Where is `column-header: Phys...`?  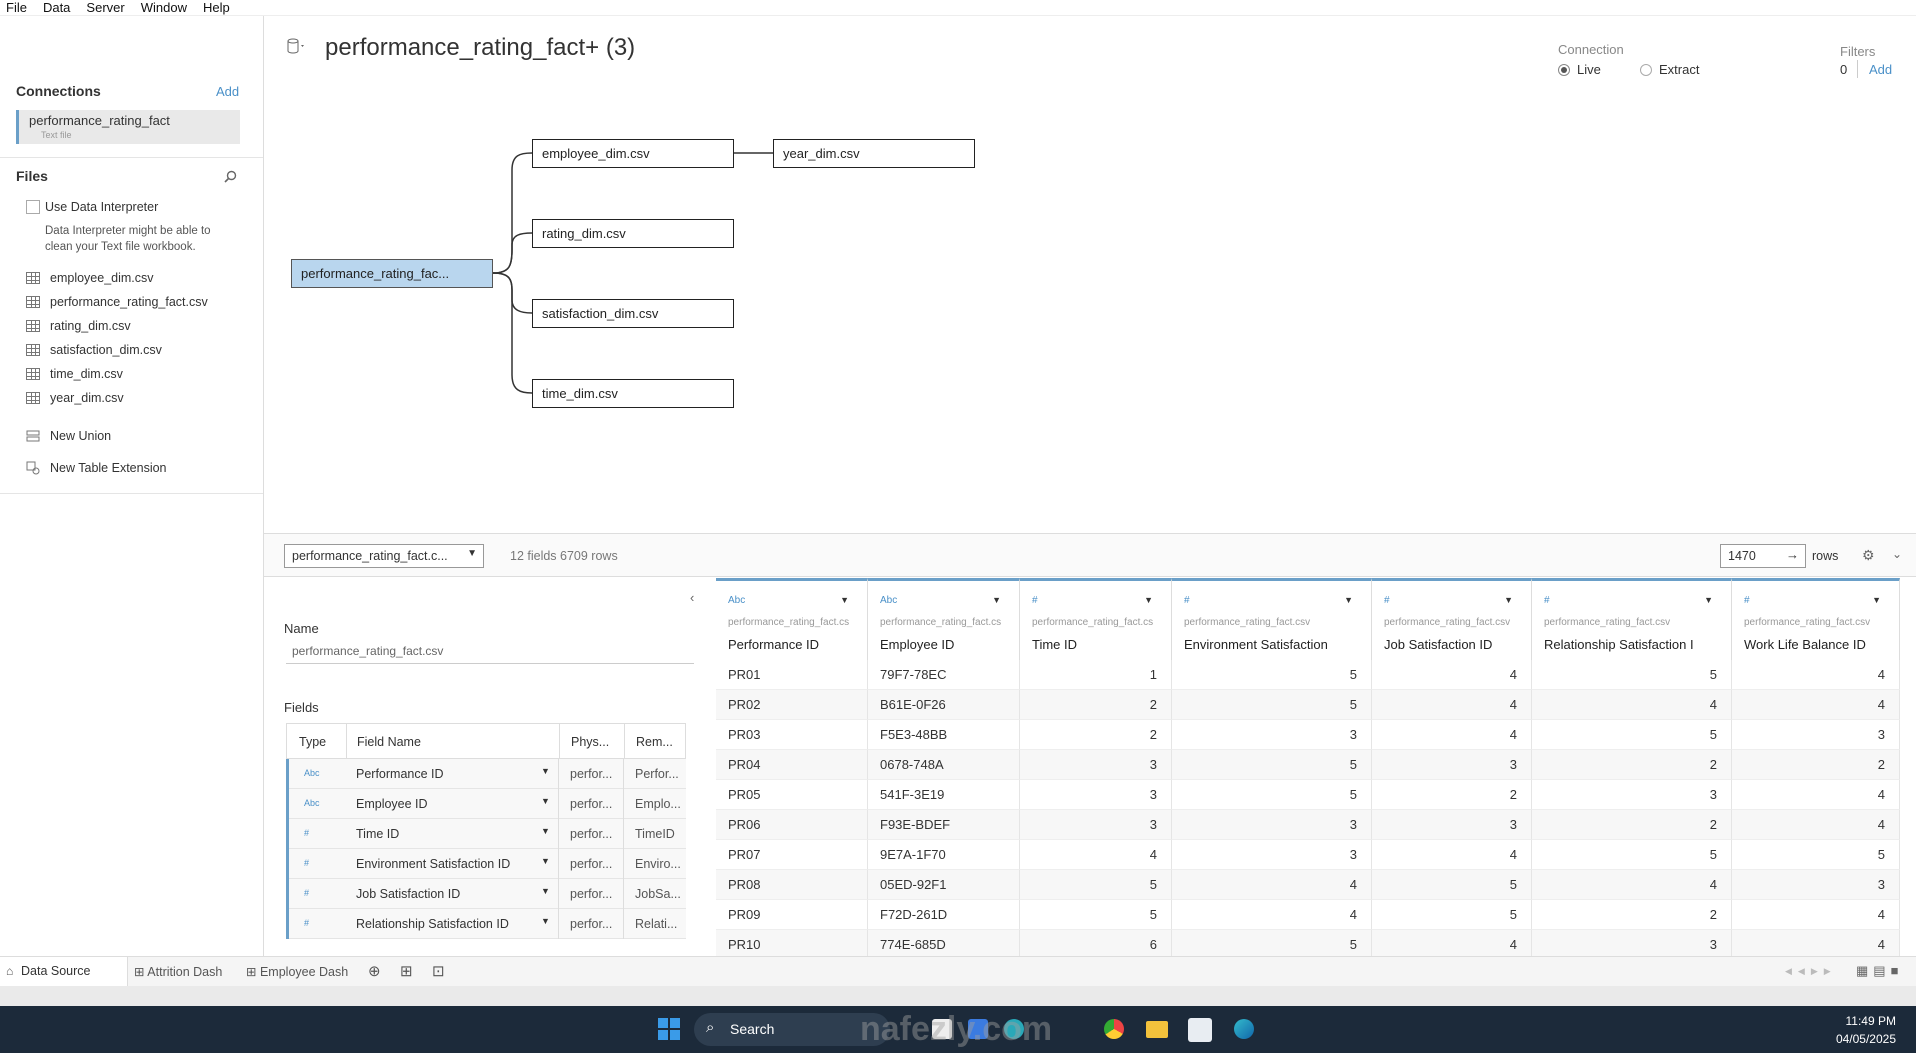 column-header: Phys... is located at coordinates (590, 742).